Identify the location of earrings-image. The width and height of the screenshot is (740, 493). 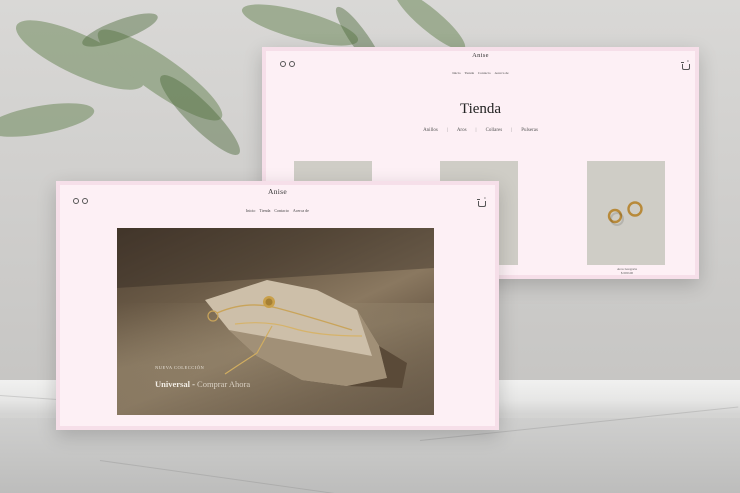
(625, 213).